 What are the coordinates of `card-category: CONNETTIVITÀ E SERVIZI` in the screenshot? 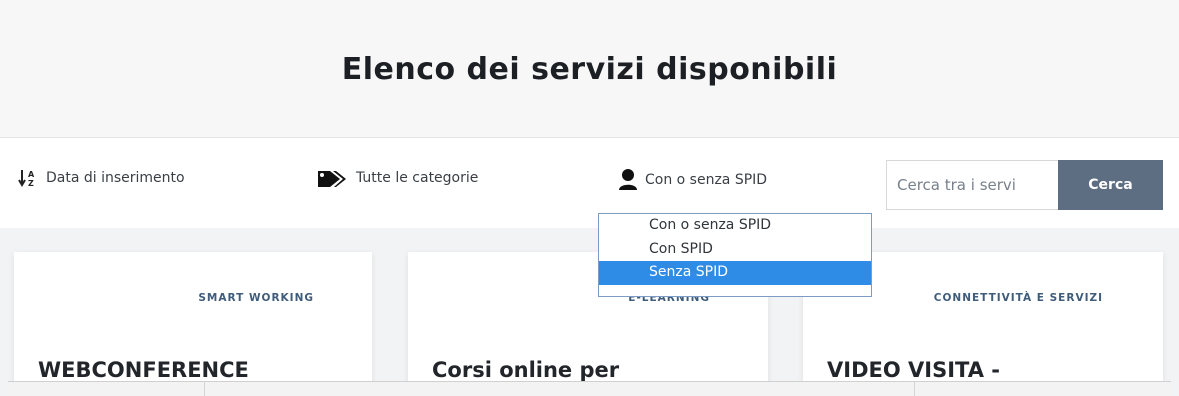 It's located at (1018, 298).